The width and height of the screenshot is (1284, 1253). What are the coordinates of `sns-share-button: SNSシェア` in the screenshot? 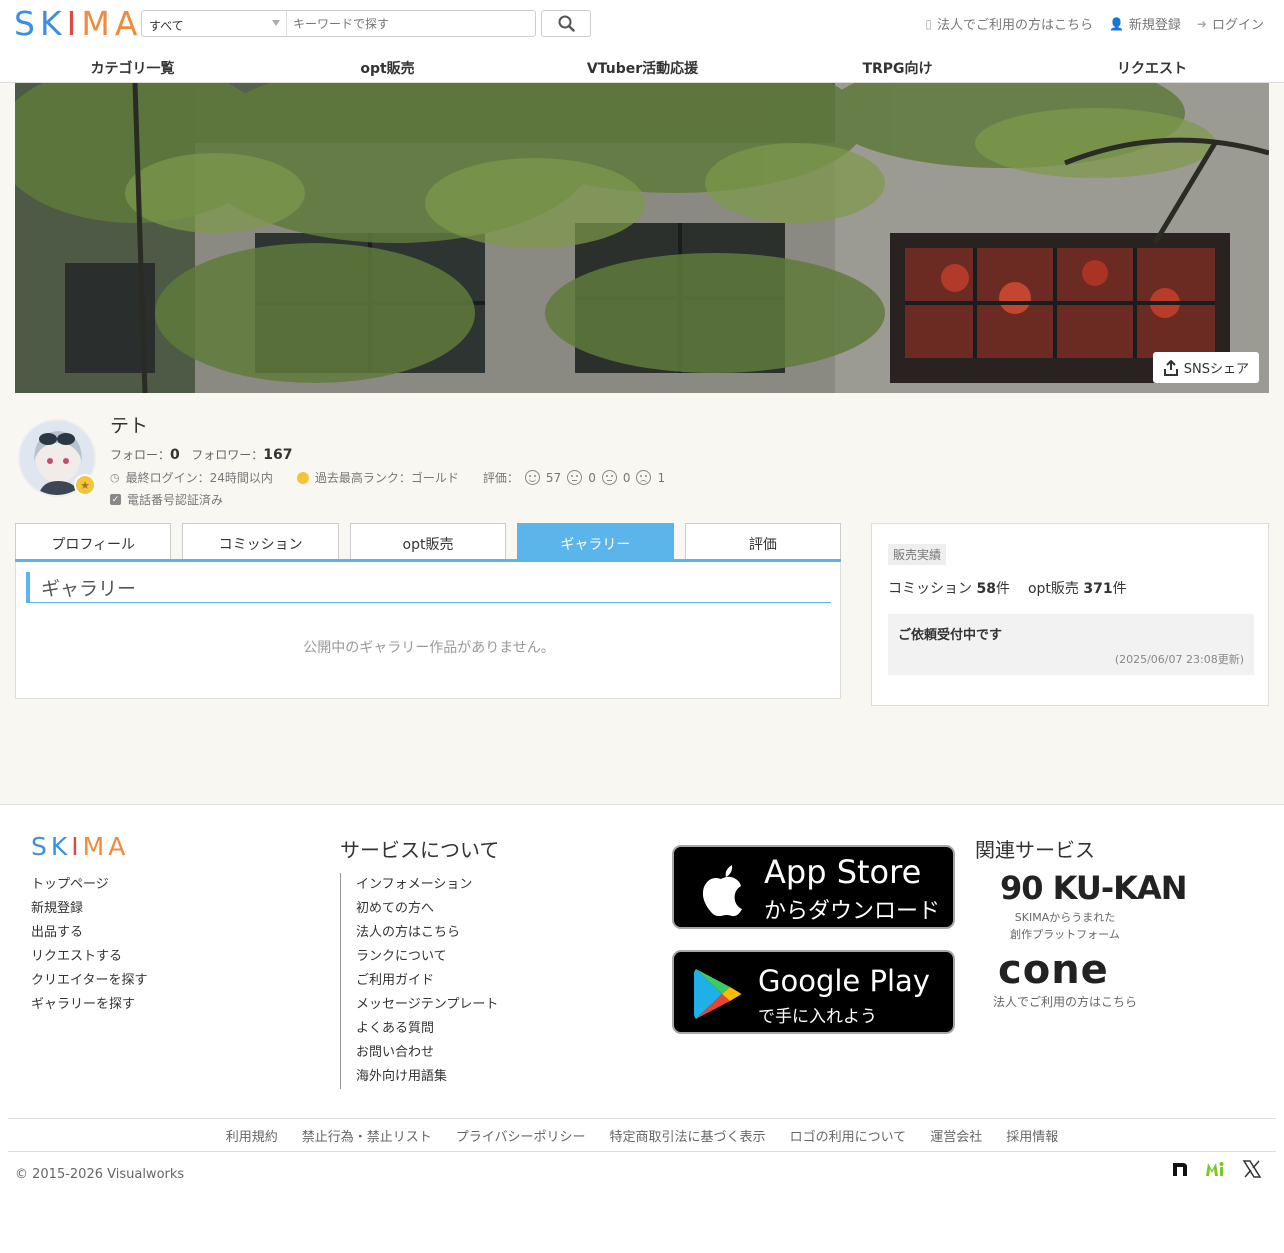 It's located at (1205, 367).